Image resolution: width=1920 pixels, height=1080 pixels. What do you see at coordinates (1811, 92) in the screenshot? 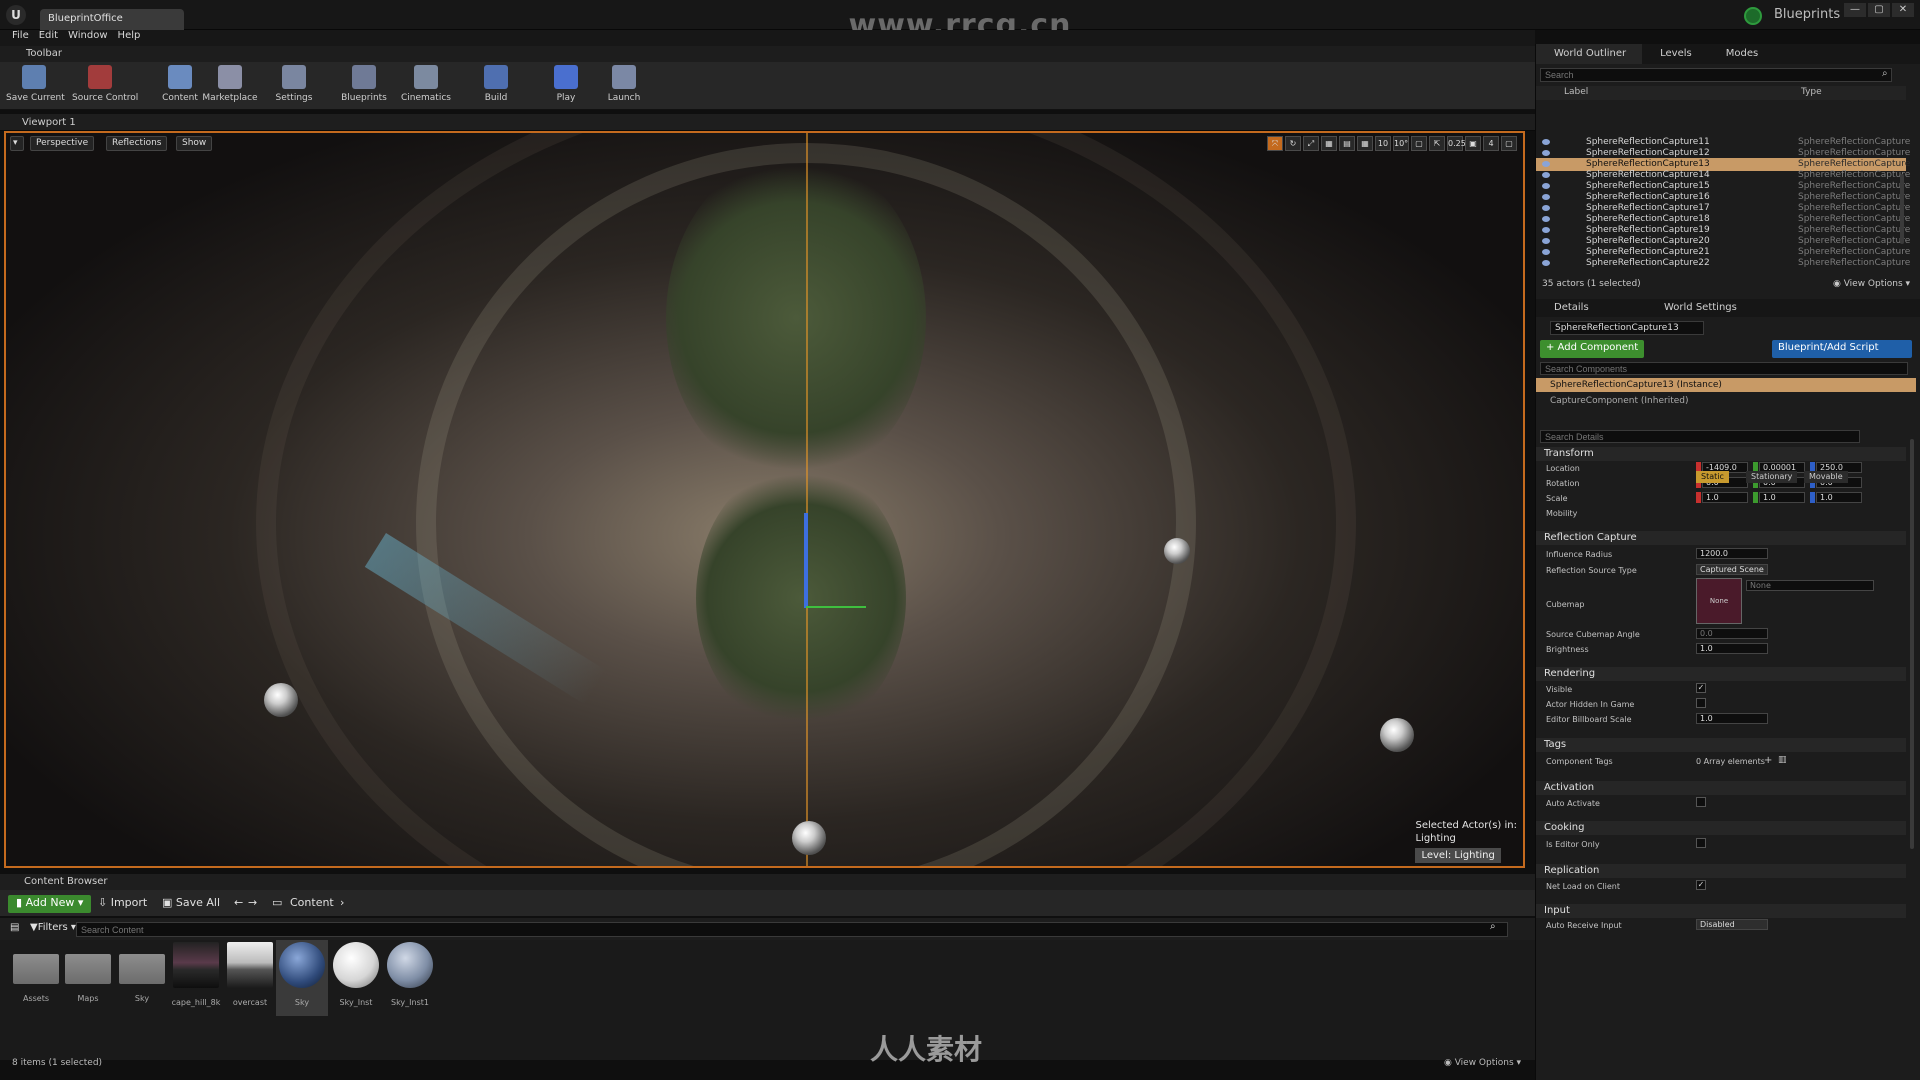
I see `column-type: Type` at bounding box center [1811, 92].